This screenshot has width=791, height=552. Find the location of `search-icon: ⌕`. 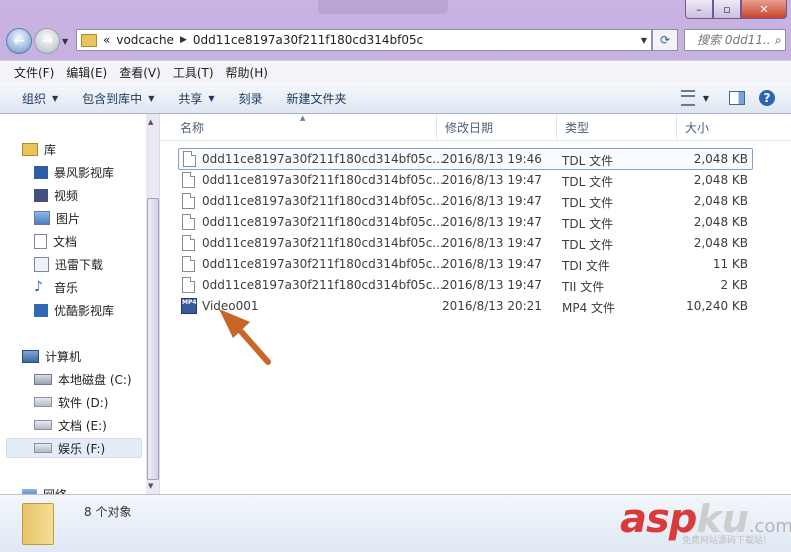

search-icon: ⌕ is located at coordinates (778, 40).